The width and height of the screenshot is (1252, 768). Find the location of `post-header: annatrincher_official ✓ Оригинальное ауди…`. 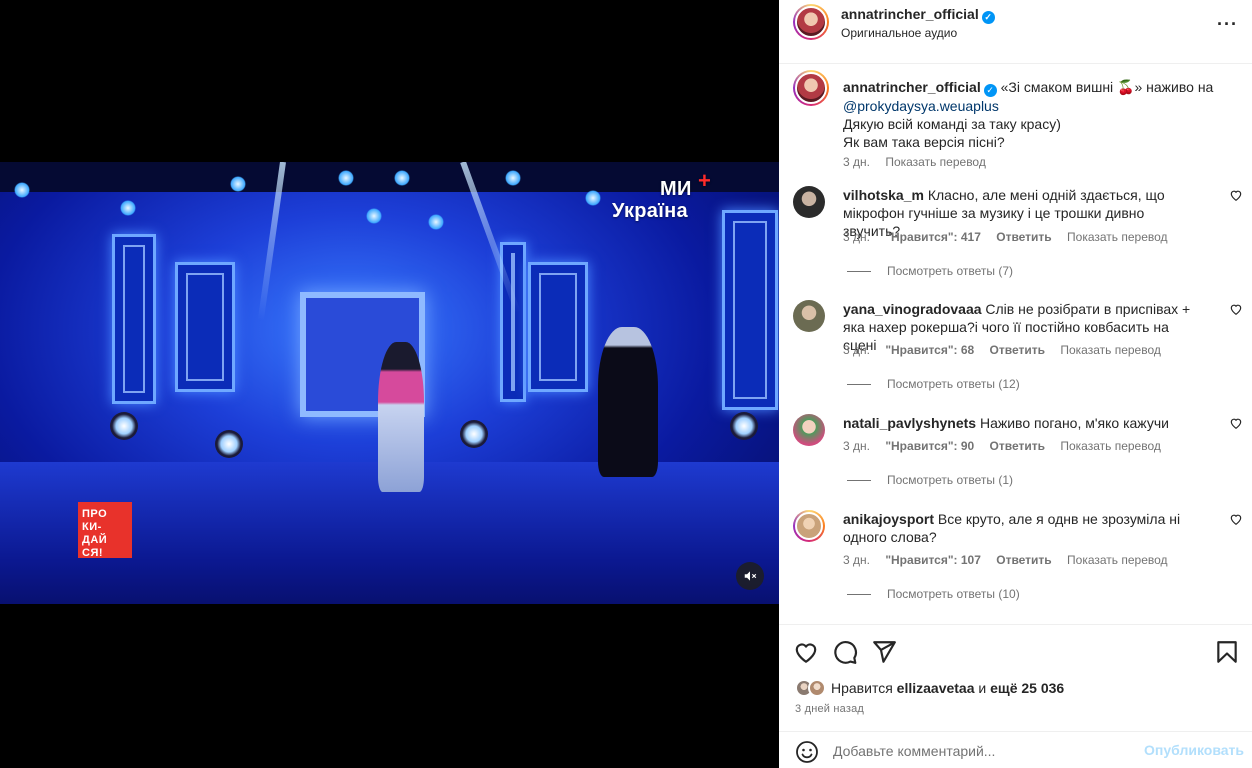

post-header: annatrincher_official ✓ Оригинальное ауди… is located at coordinates (1015, 32).